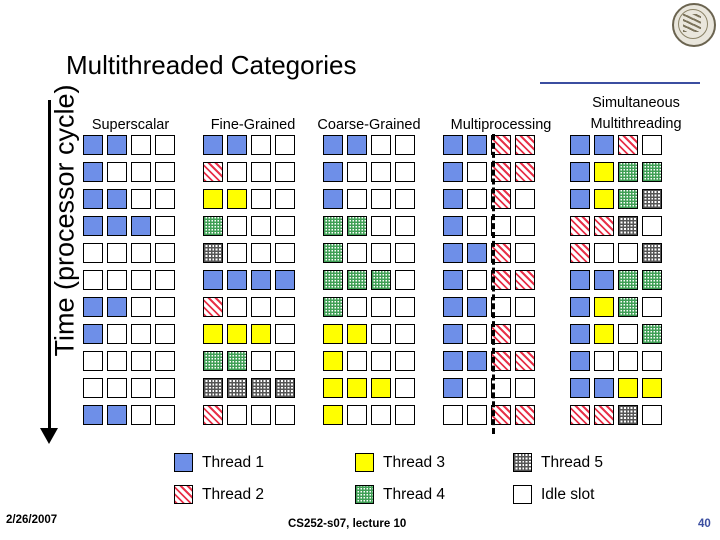 The height and width of the screenshot is (540, 720). I want to click on cell-fine-grained-r5-c1, so click(237, 280).